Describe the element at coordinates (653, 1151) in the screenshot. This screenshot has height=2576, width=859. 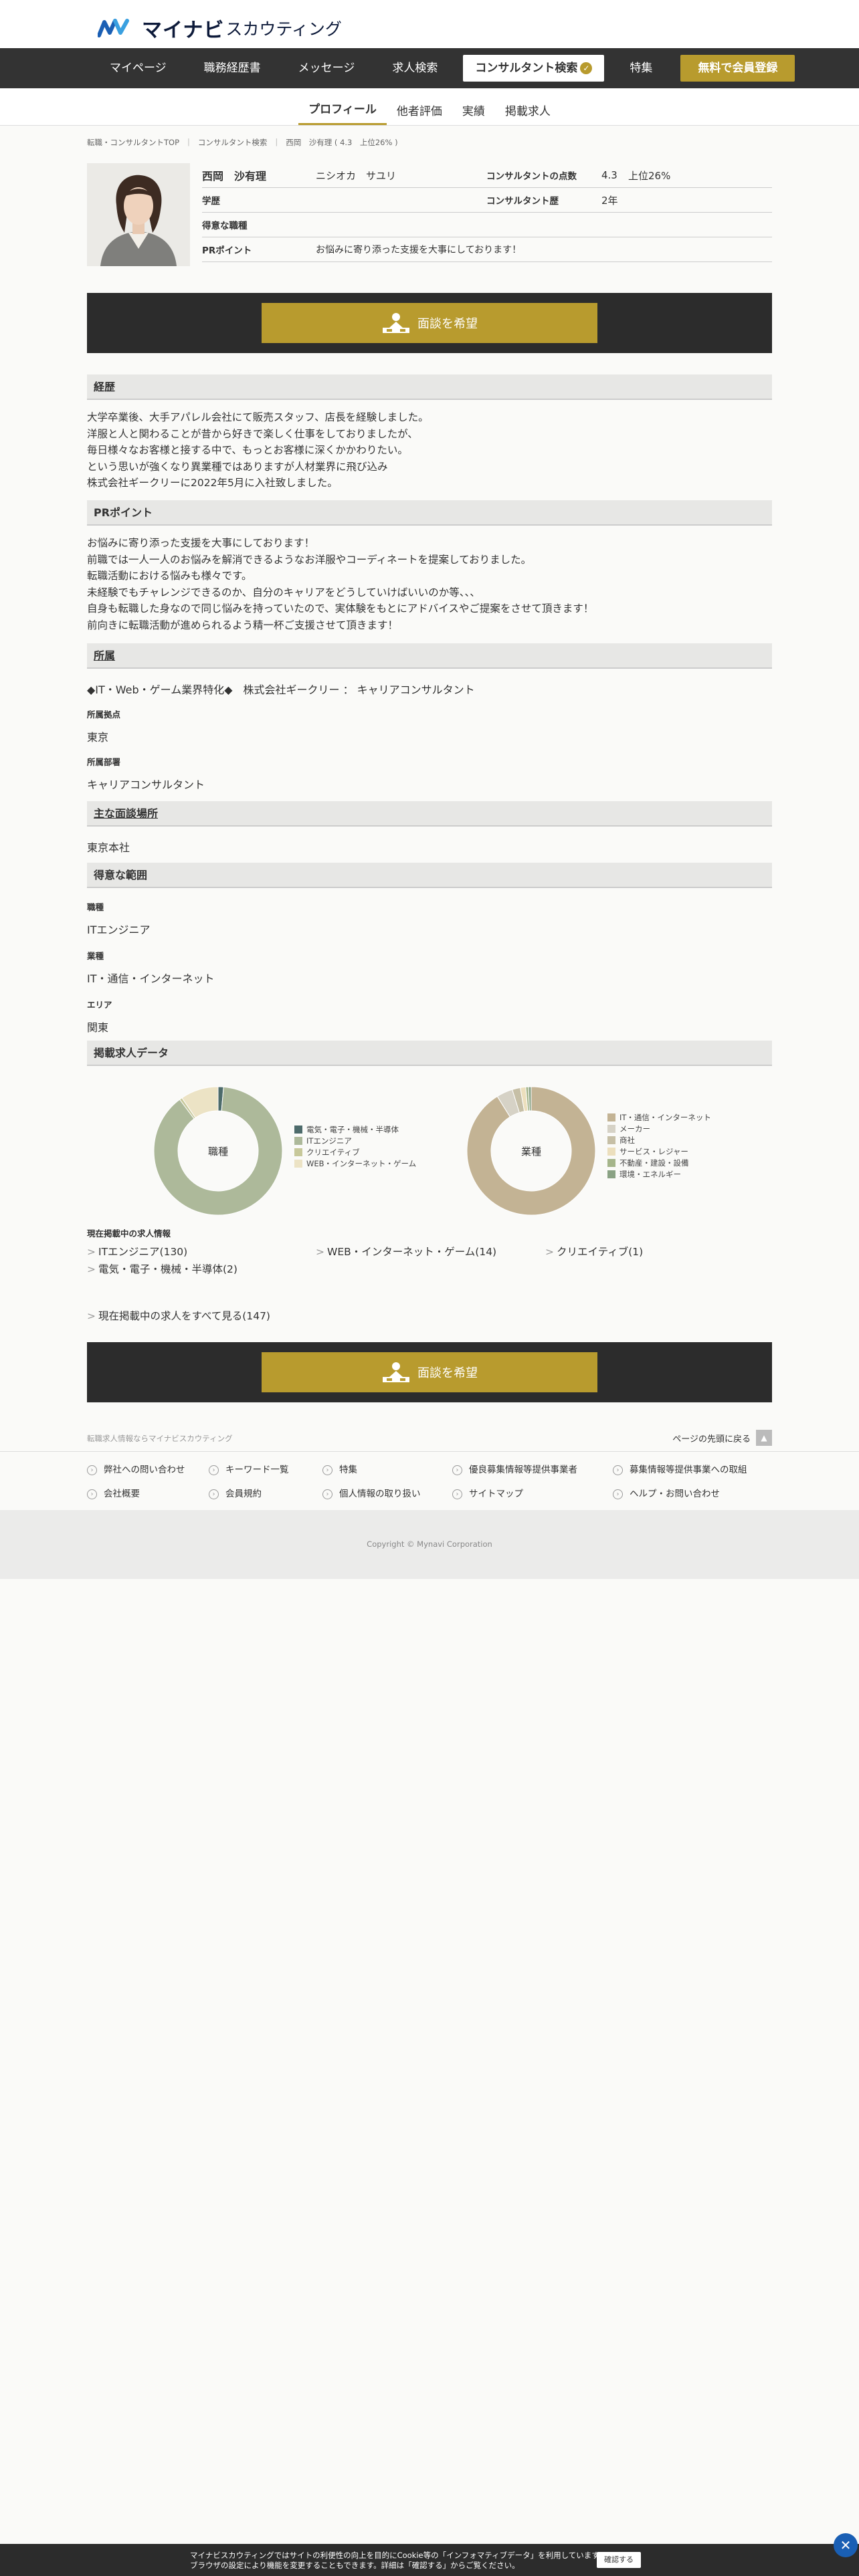
I see `legend-label: サービス・レジャー` at that location.